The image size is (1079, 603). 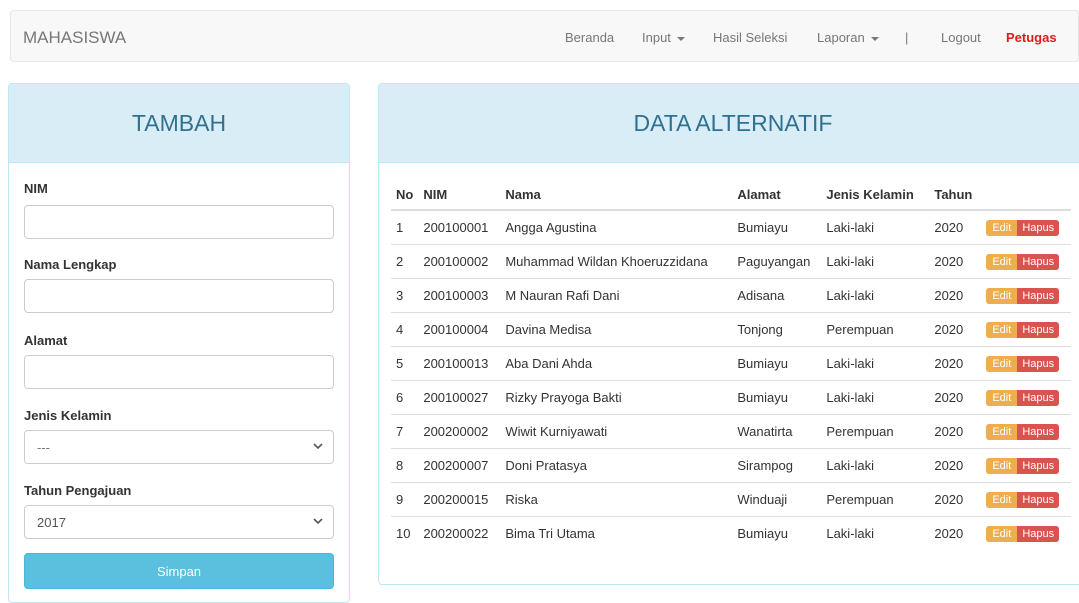 I want to click on alamat-label: Alamat, so click(x=46, y=340).